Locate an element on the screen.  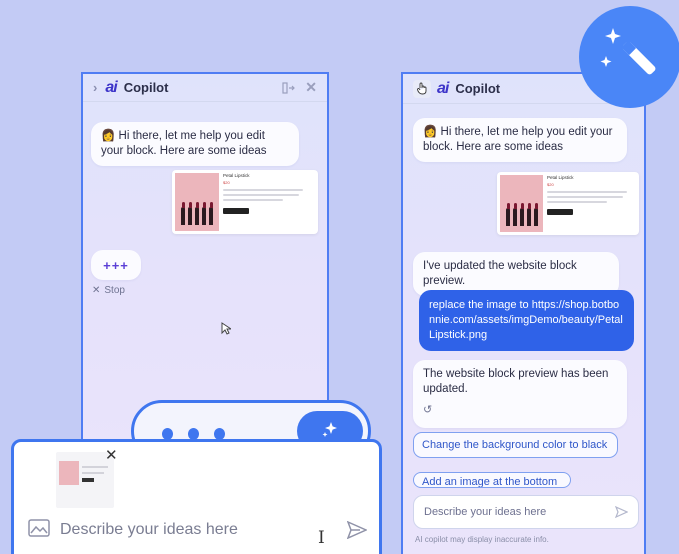
stop-button: ✕ Stop is located at coordinates (108, 290).